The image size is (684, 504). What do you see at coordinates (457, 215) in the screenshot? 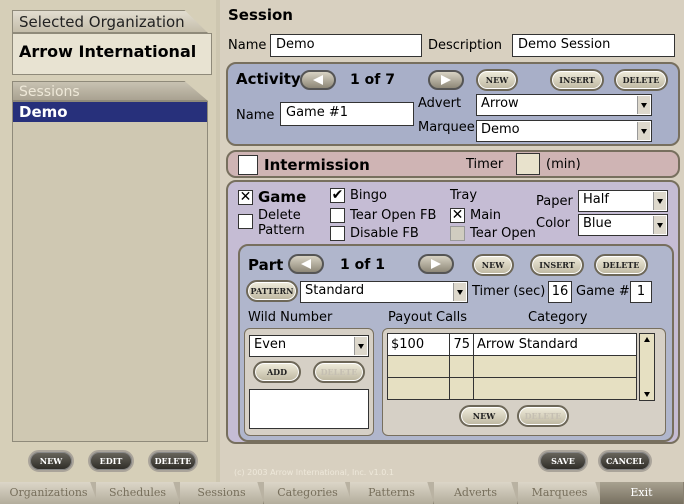
I see `main-tray-checkbox: ✕` at bounding box center [457, 215].